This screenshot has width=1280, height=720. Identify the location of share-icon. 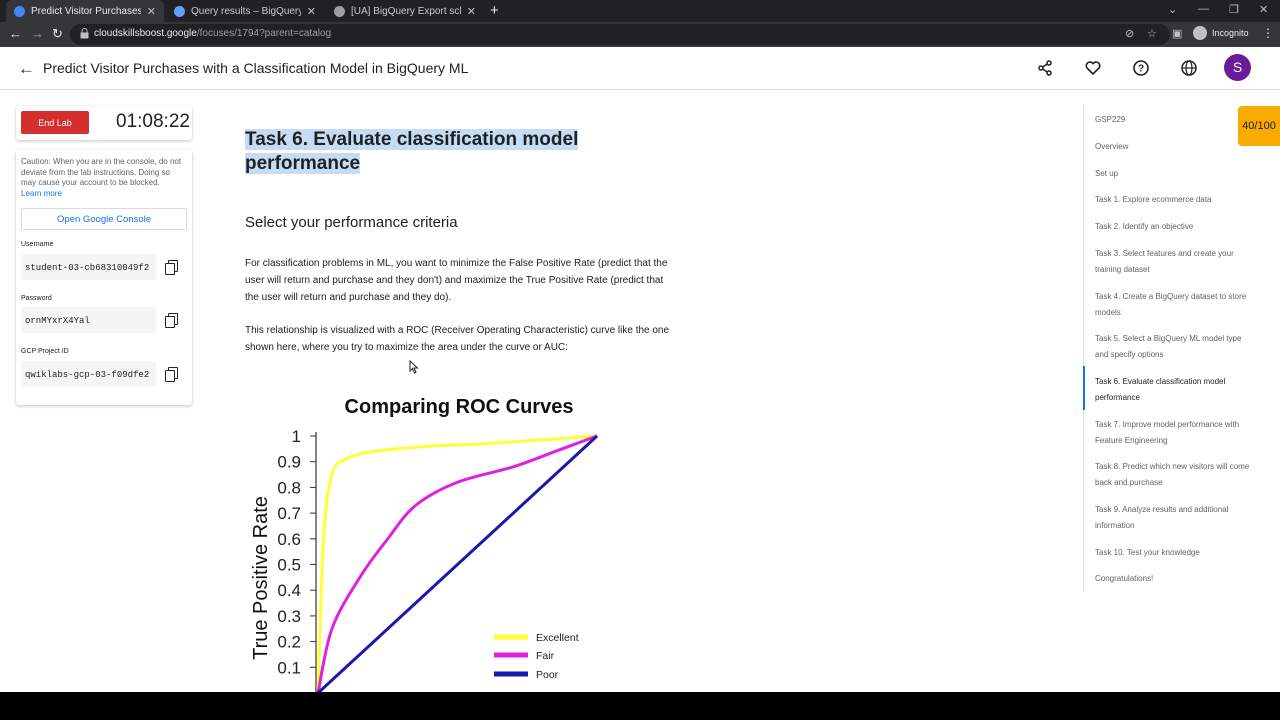
(1045, 68).